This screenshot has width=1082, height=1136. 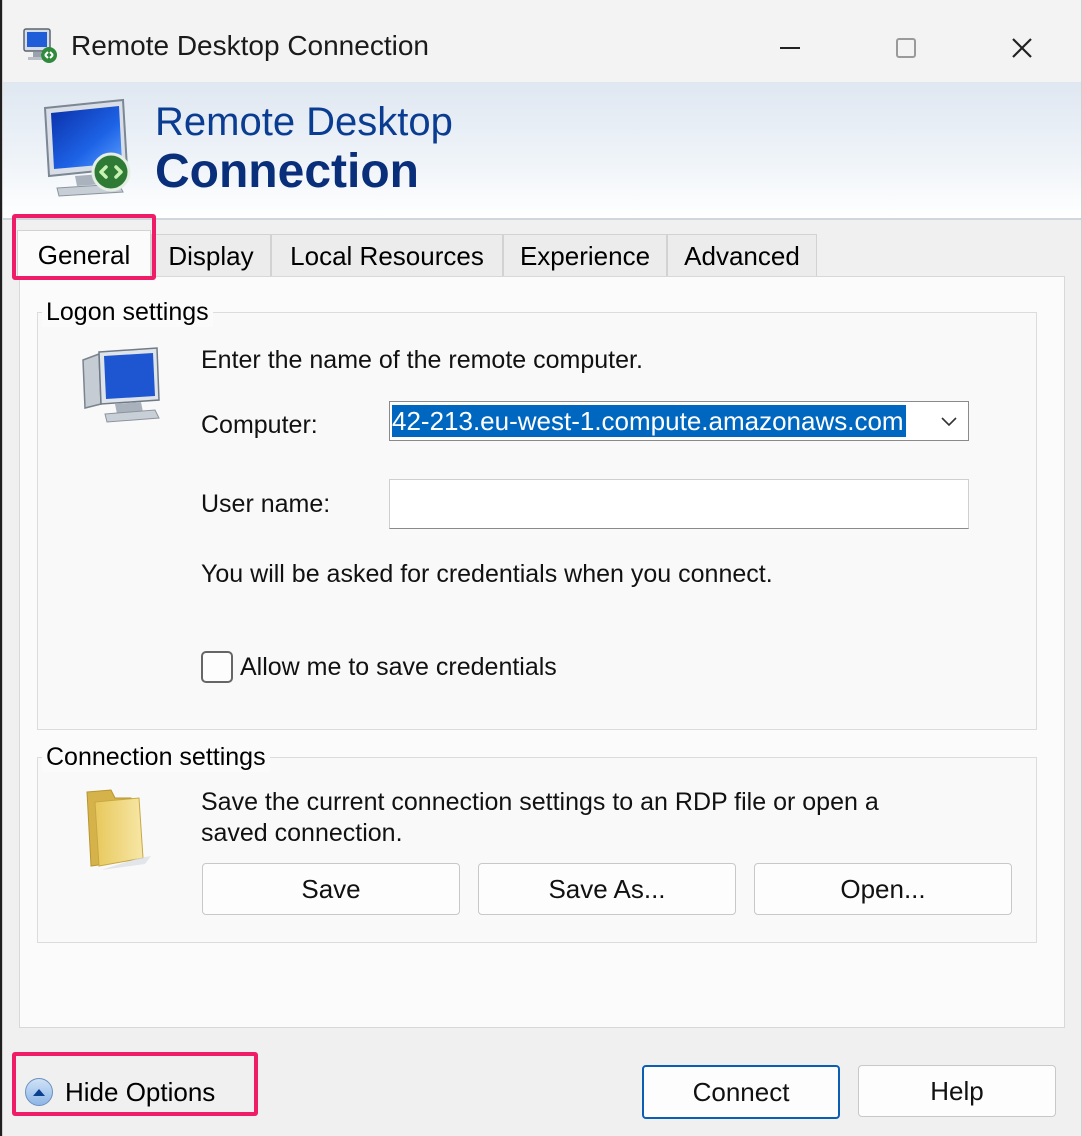 What do you see at coordinates (259, 425) in the screenshot?
I see `computer-label: Computer:` at bounding box center [259, 425].